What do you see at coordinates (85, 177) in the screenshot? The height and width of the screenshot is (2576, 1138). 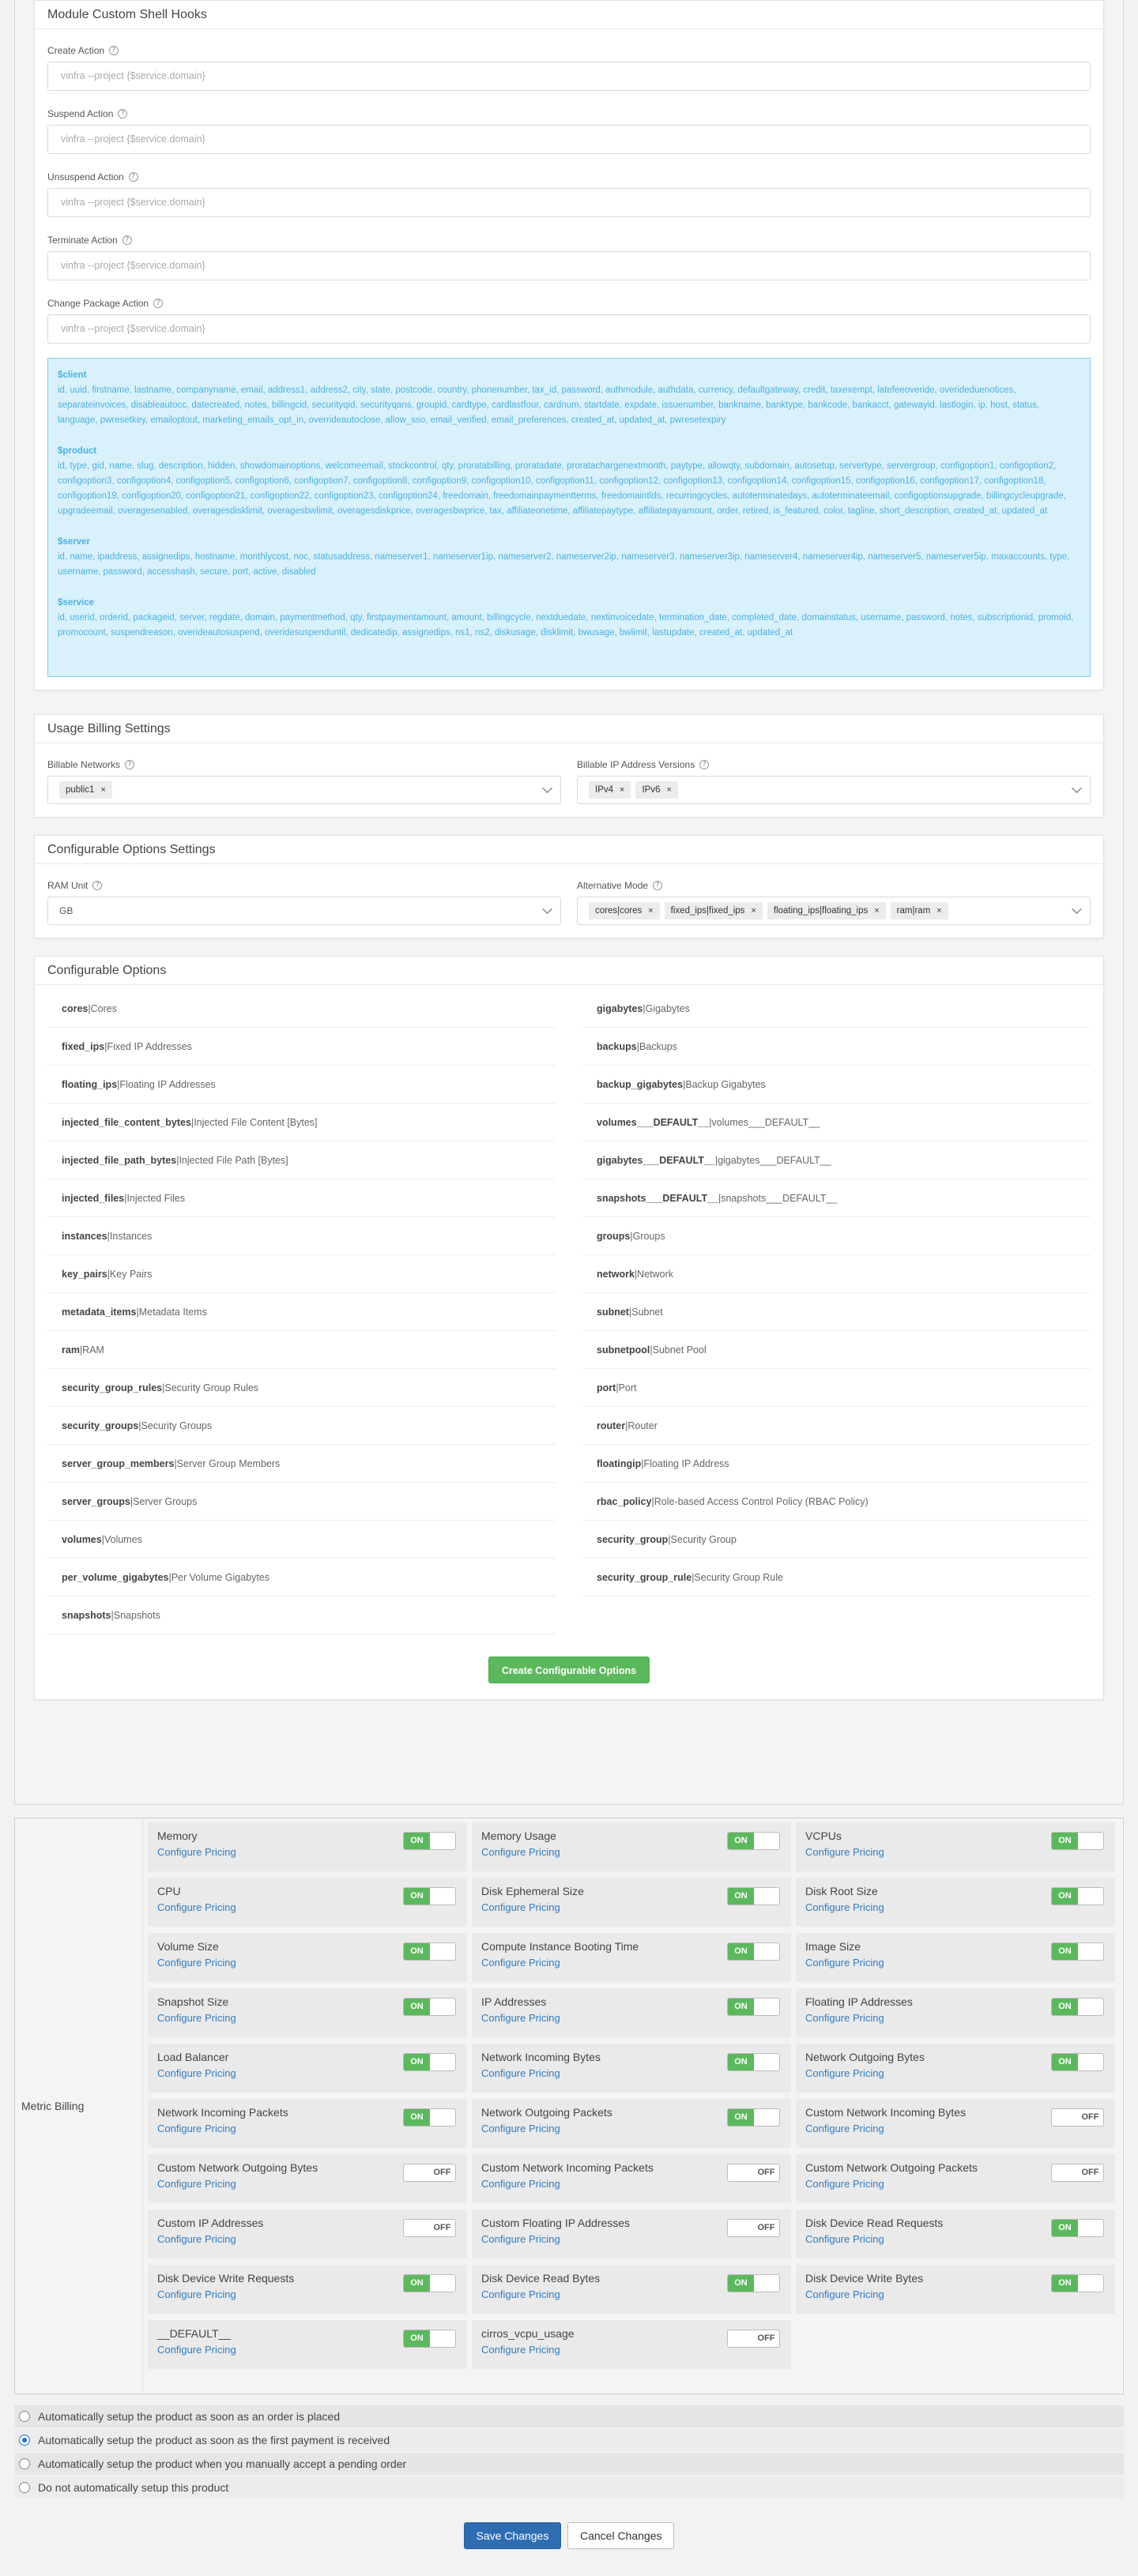 I see `field-label: Unsuspend Action` at bounding box center [85, 177].